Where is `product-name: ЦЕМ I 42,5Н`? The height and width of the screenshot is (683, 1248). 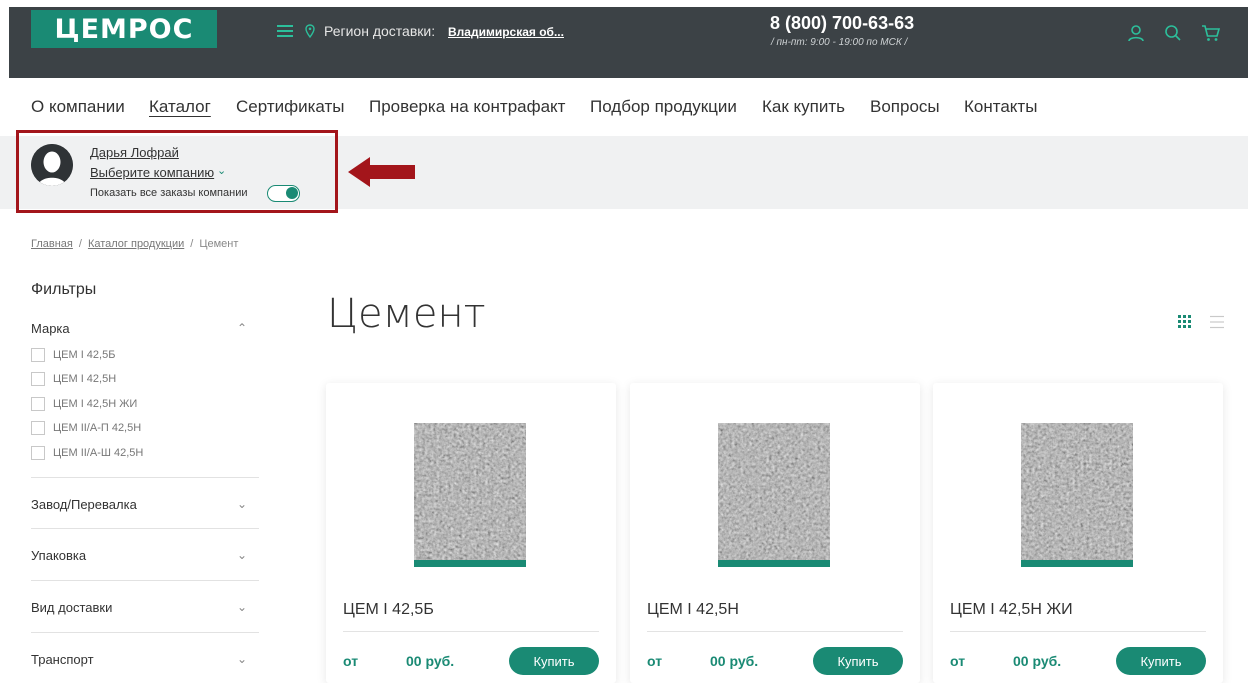
product-name: ЦЕМ I 42,5Н is located at coordinates (693, 610).